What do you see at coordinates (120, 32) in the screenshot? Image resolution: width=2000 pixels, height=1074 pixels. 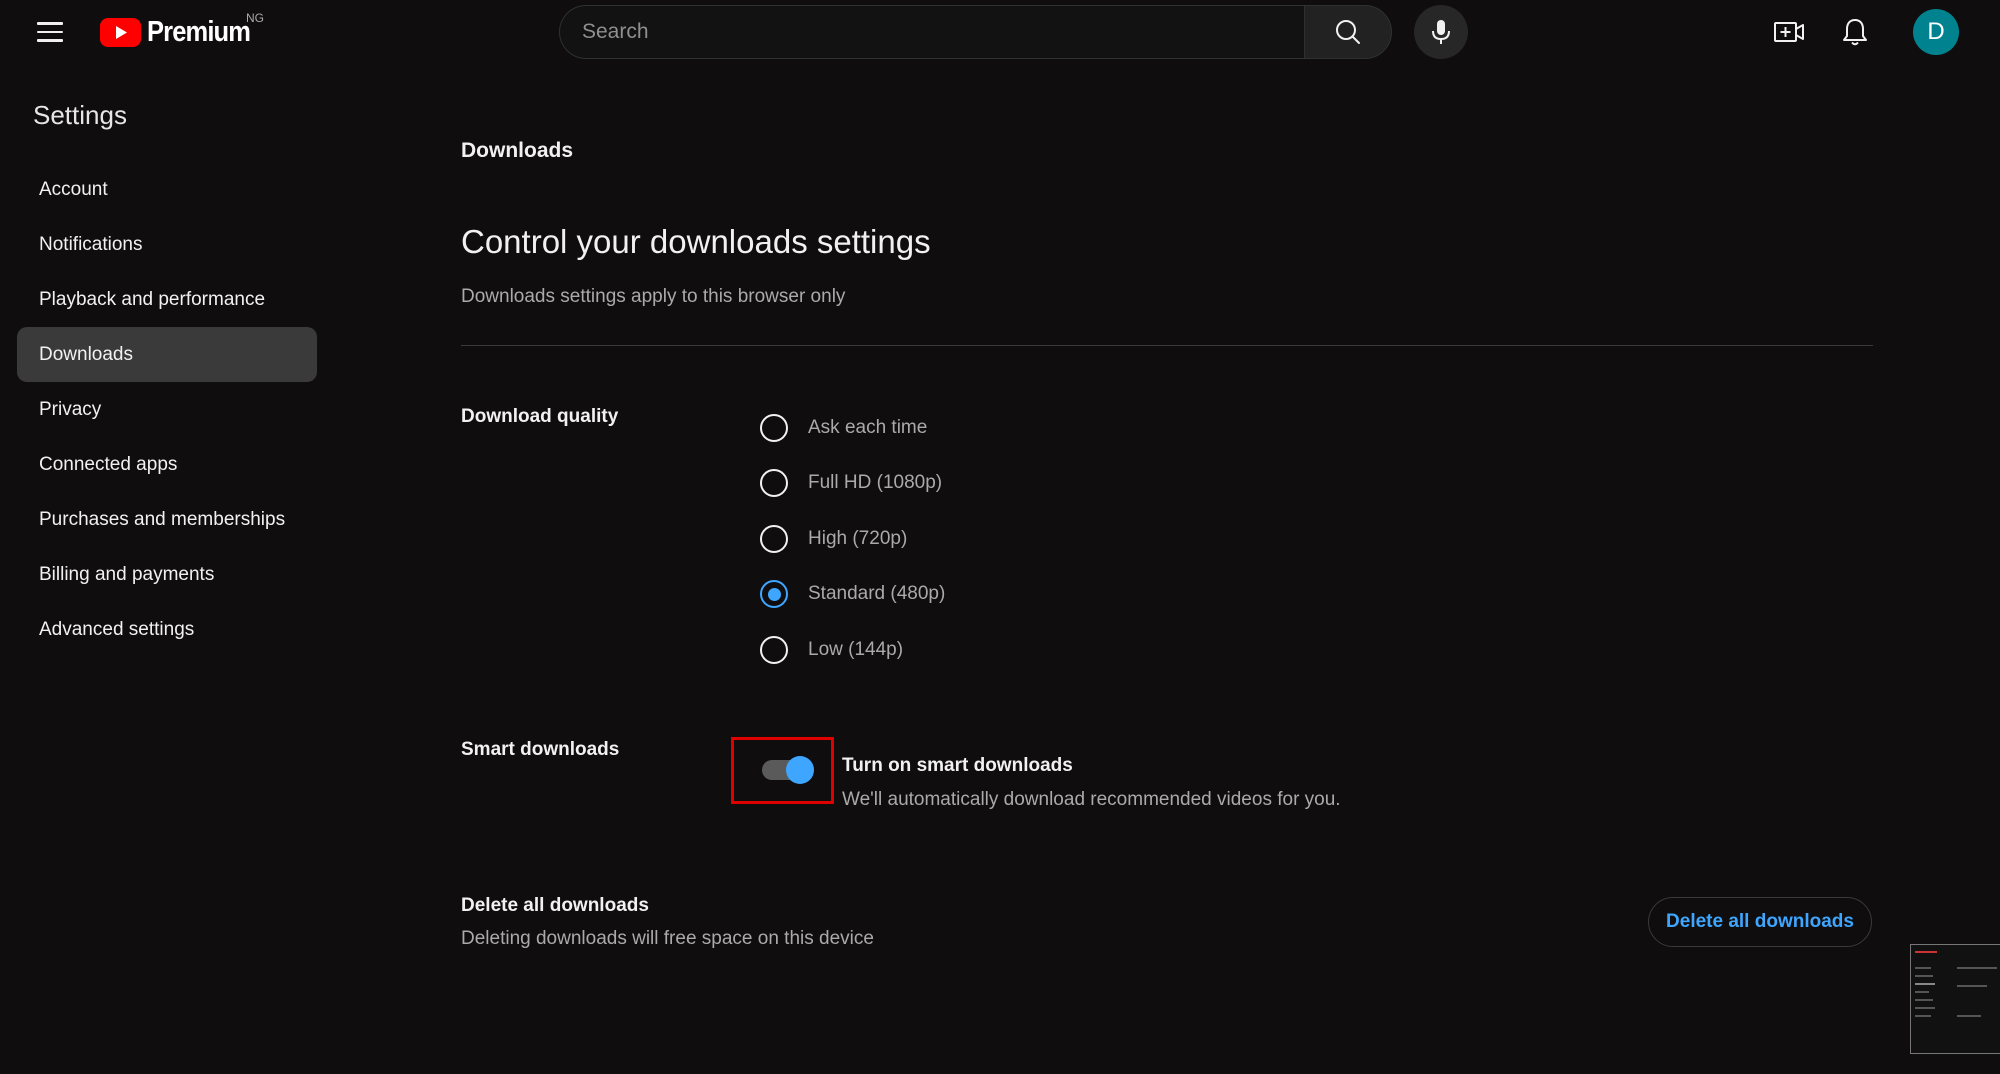 I see `youtube-play-icon` at bounding box center [120, 32].